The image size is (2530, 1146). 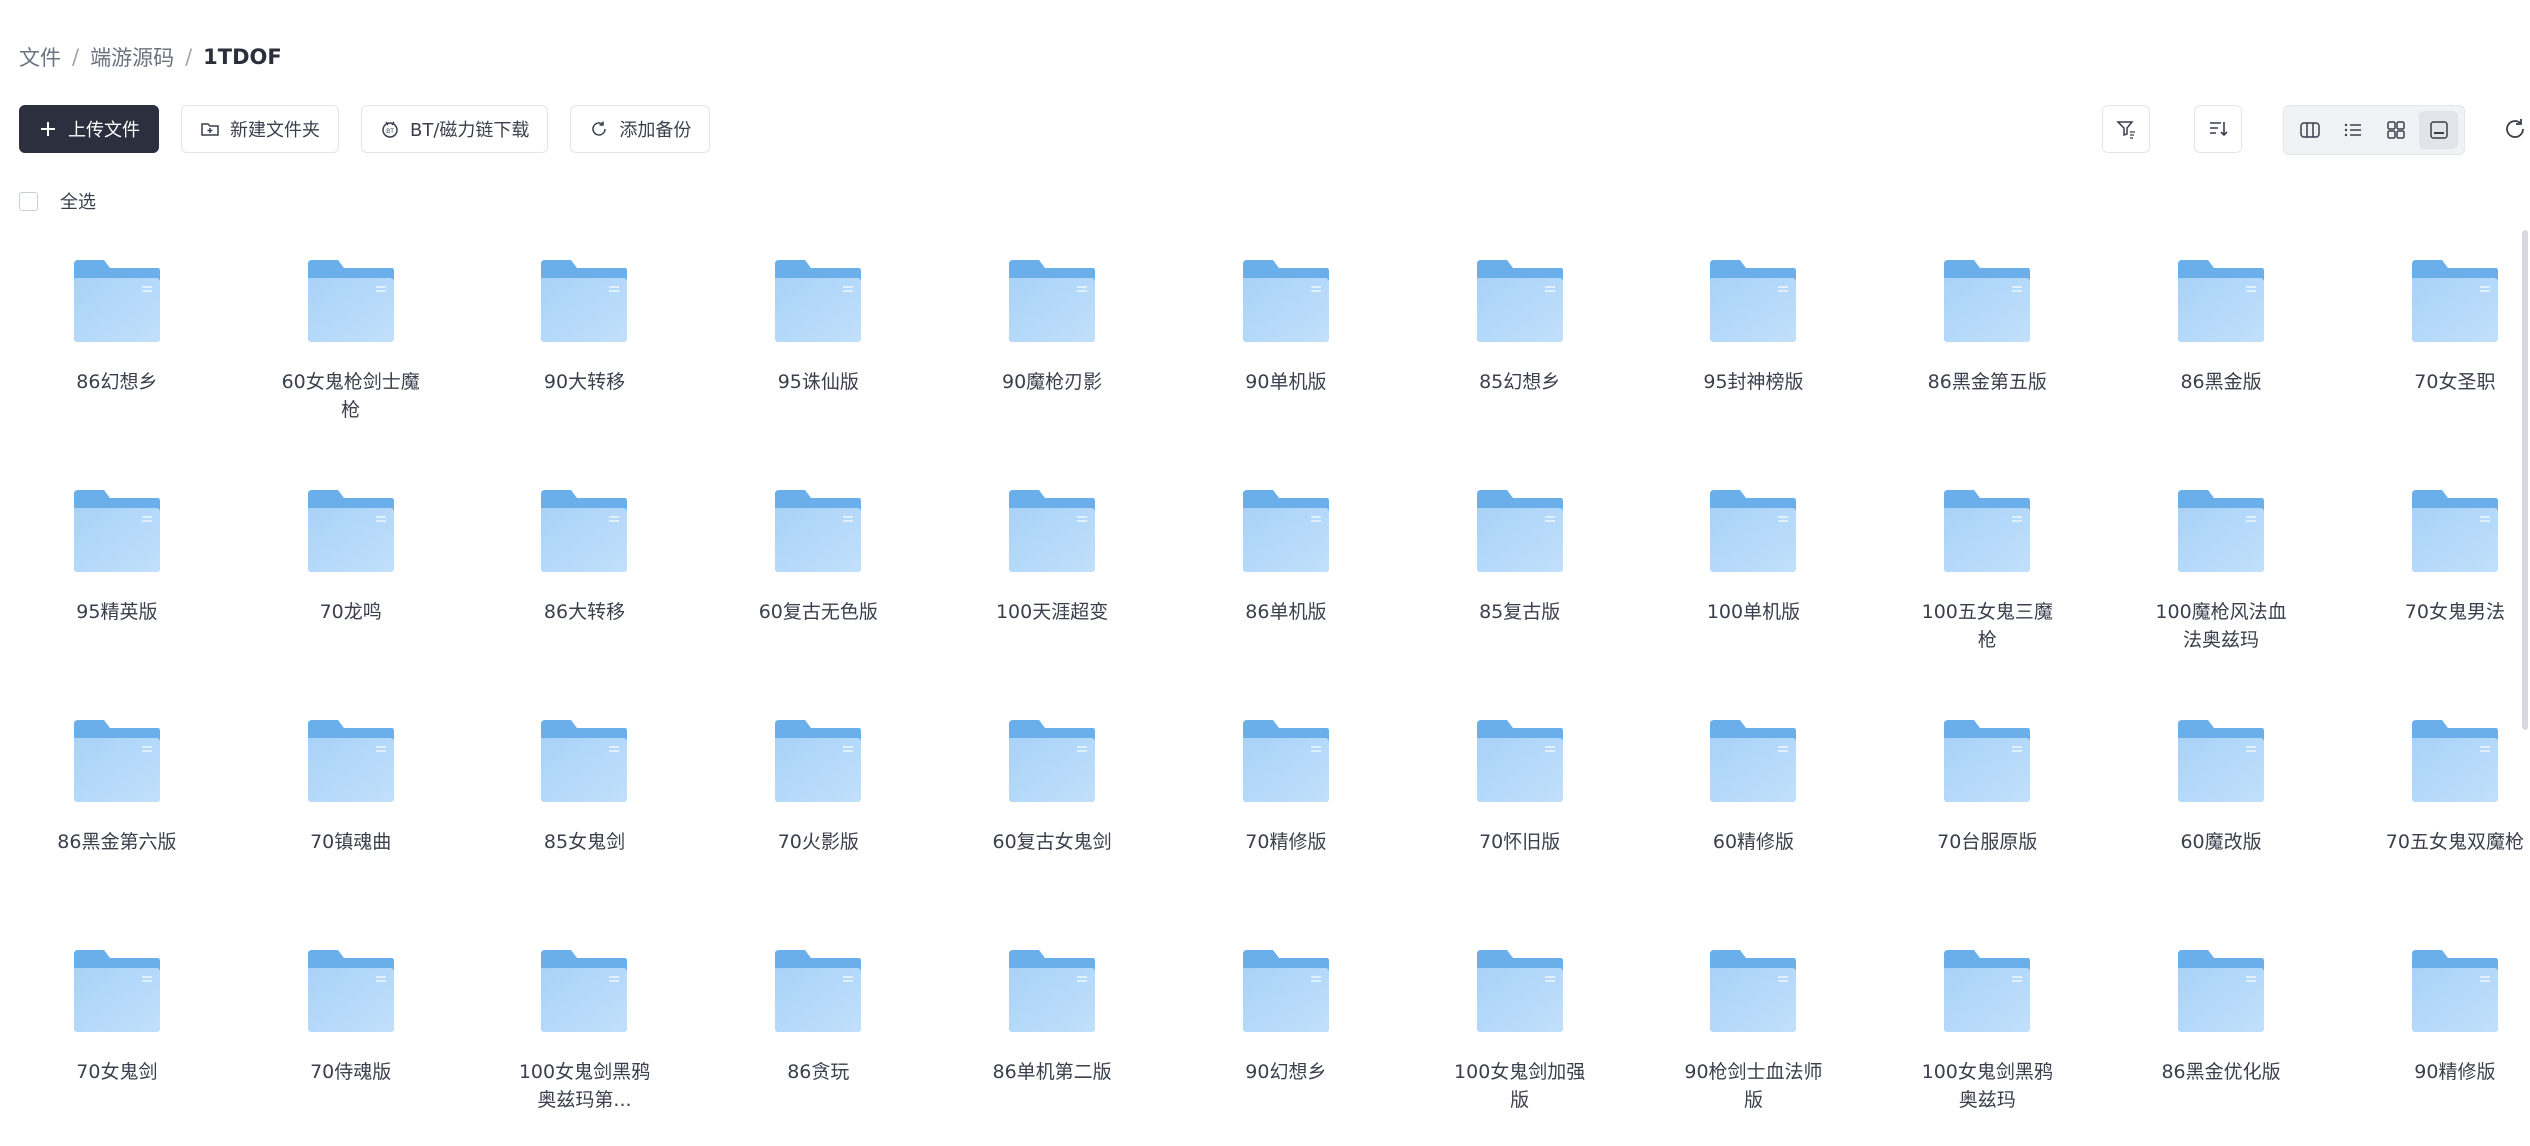 What do you see at coordinates (350, 612) in the screenshot?
I see `folder-name: 70龙鸣` at bounding box center [350, 612].